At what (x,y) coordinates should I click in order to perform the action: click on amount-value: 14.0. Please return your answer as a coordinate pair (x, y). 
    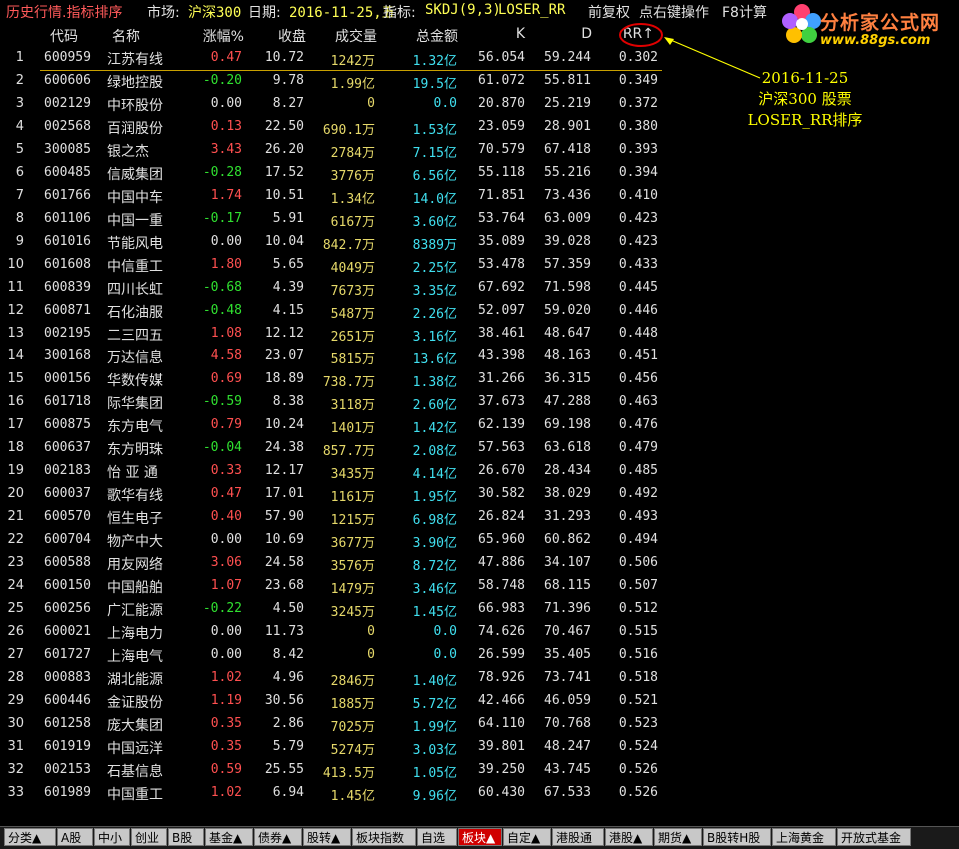
    Looking at the image, I should click on (428, 199).